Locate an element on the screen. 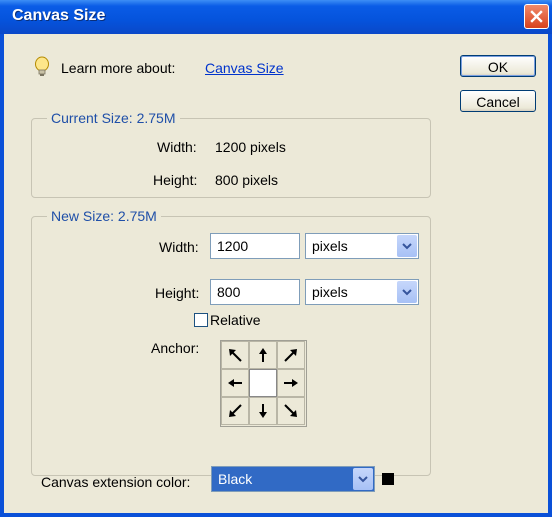 The image size is (552, 517). arrow-down-right-icon is located at coordinates (290, 410).